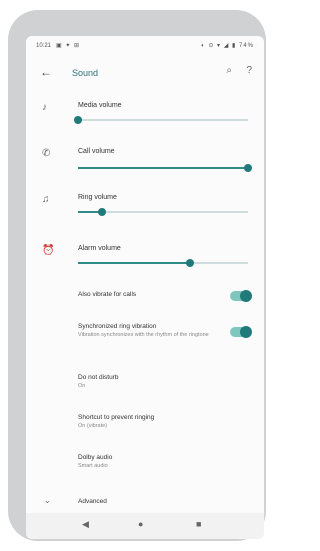 The image size is (320, 551). What do you see at coordinates (46, 153) in the screenshot?
I see `phone-icon: ✆` at bounding box center [46, 153].